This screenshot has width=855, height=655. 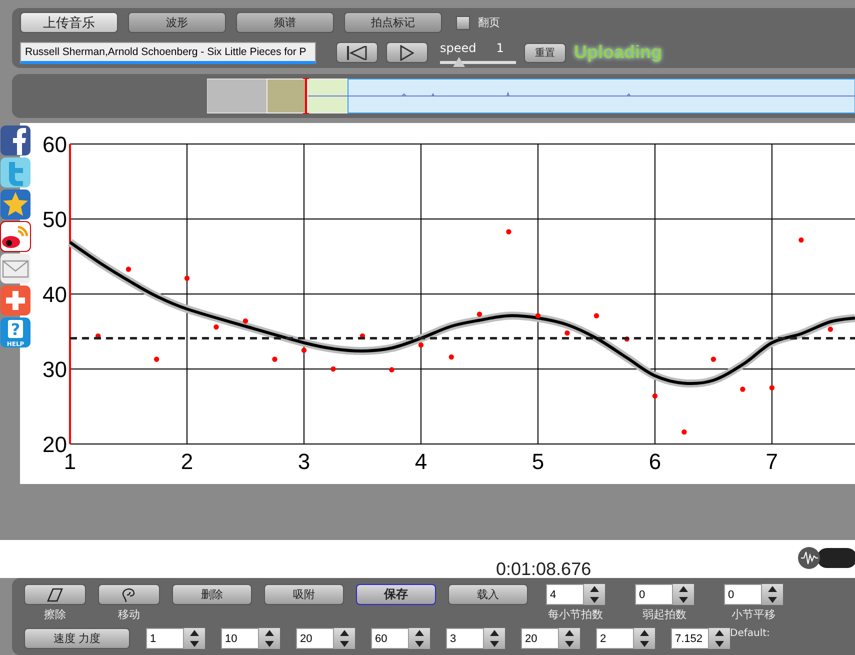 I want to click on y-tick-label: 60, so click(x=54, y=145).